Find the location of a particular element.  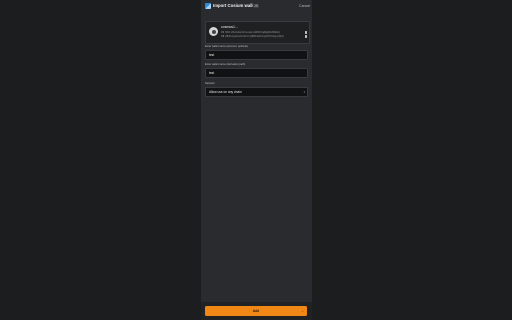

arrow-right-icon: → is located at coordinates (302, 310).